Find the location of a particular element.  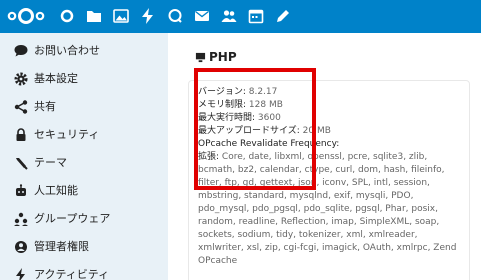

php-version-row: バージョン: 8.2.17 is located at coordinates (329, 92).